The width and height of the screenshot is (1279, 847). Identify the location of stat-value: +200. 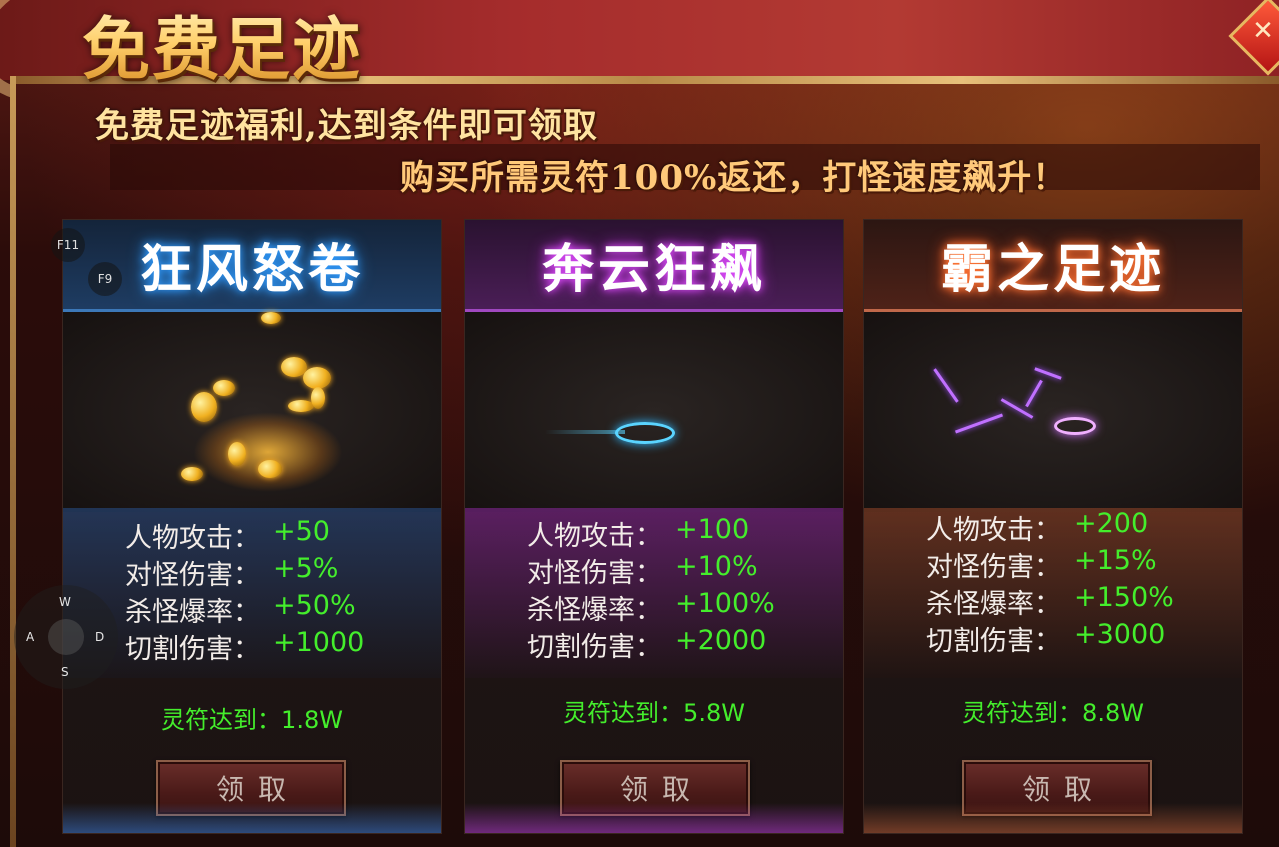
(1111, 523).